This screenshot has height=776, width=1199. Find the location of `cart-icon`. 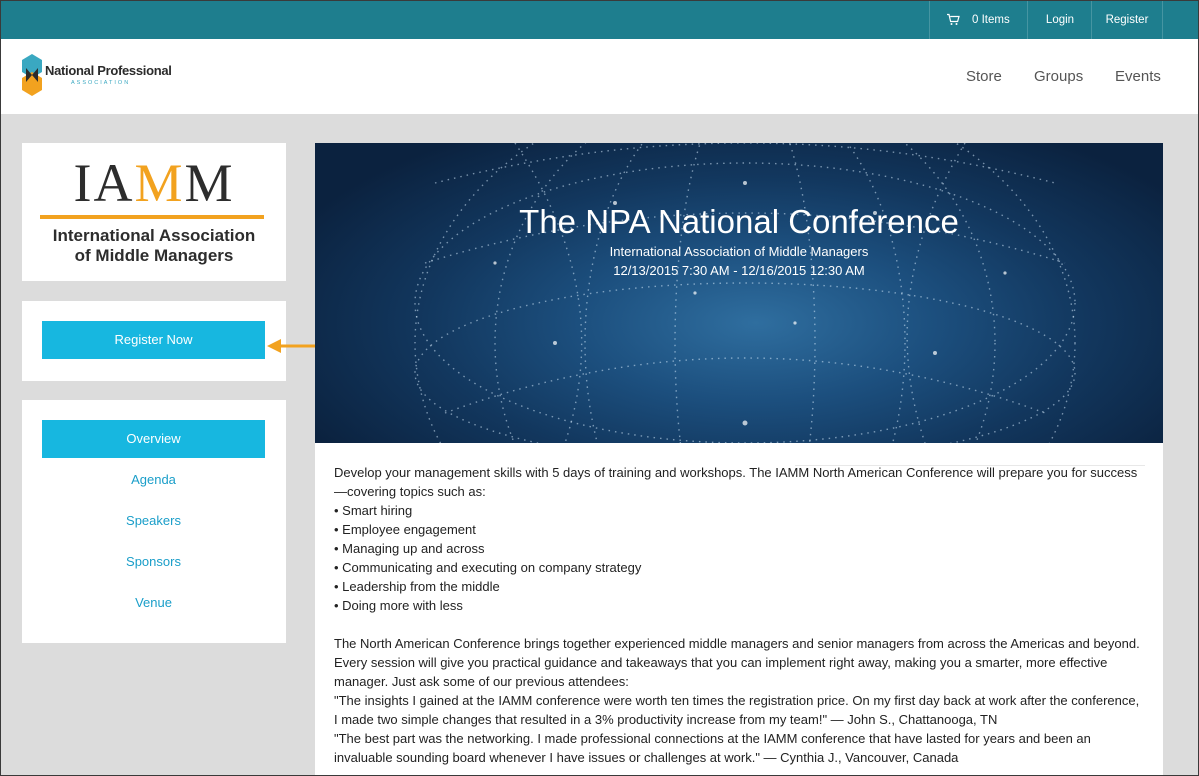

cart-icon is located at coordinates (953, 19).